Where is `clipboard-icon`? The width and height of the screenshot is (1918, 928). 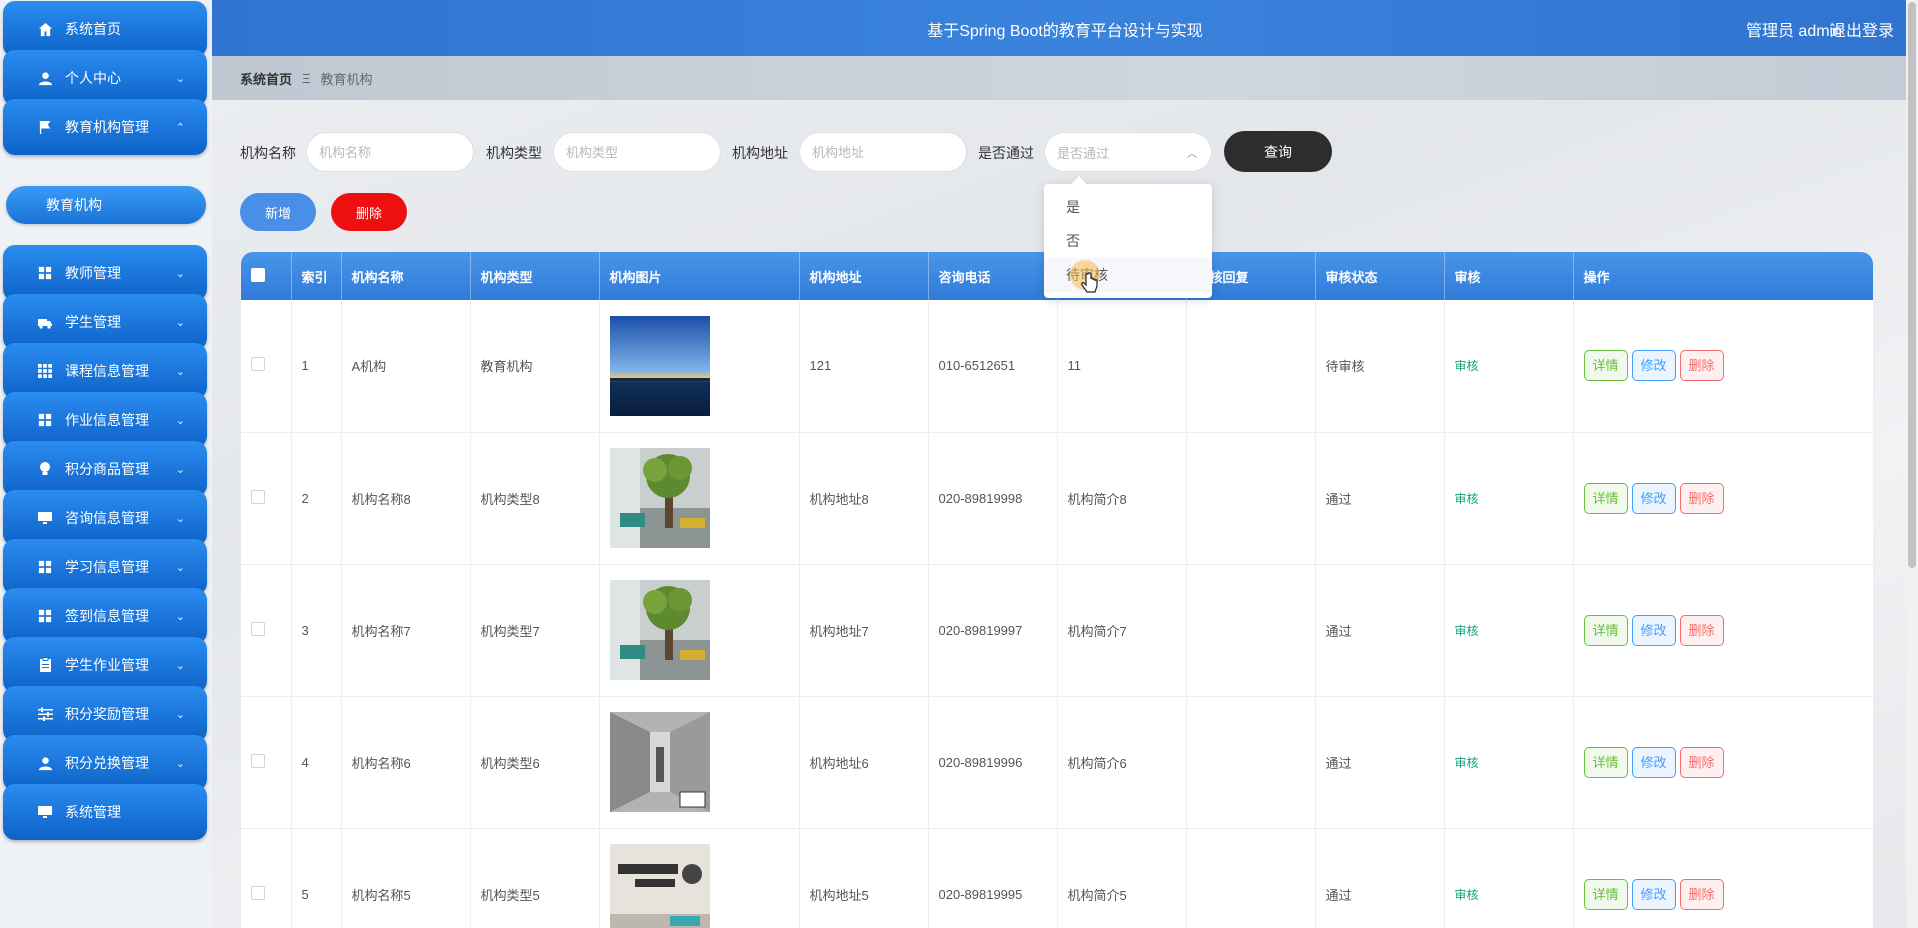
clipboard-icon is located at coordinates (45, 665).